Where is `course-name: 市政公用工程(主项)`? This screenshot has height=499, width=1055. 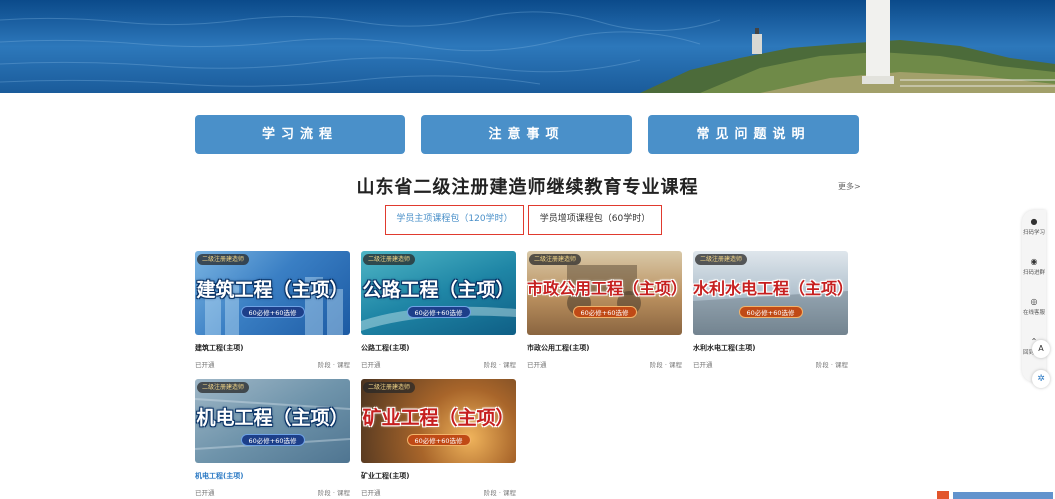 course-name: 市政公用工程(主项) is located at coordinates (604, 348).